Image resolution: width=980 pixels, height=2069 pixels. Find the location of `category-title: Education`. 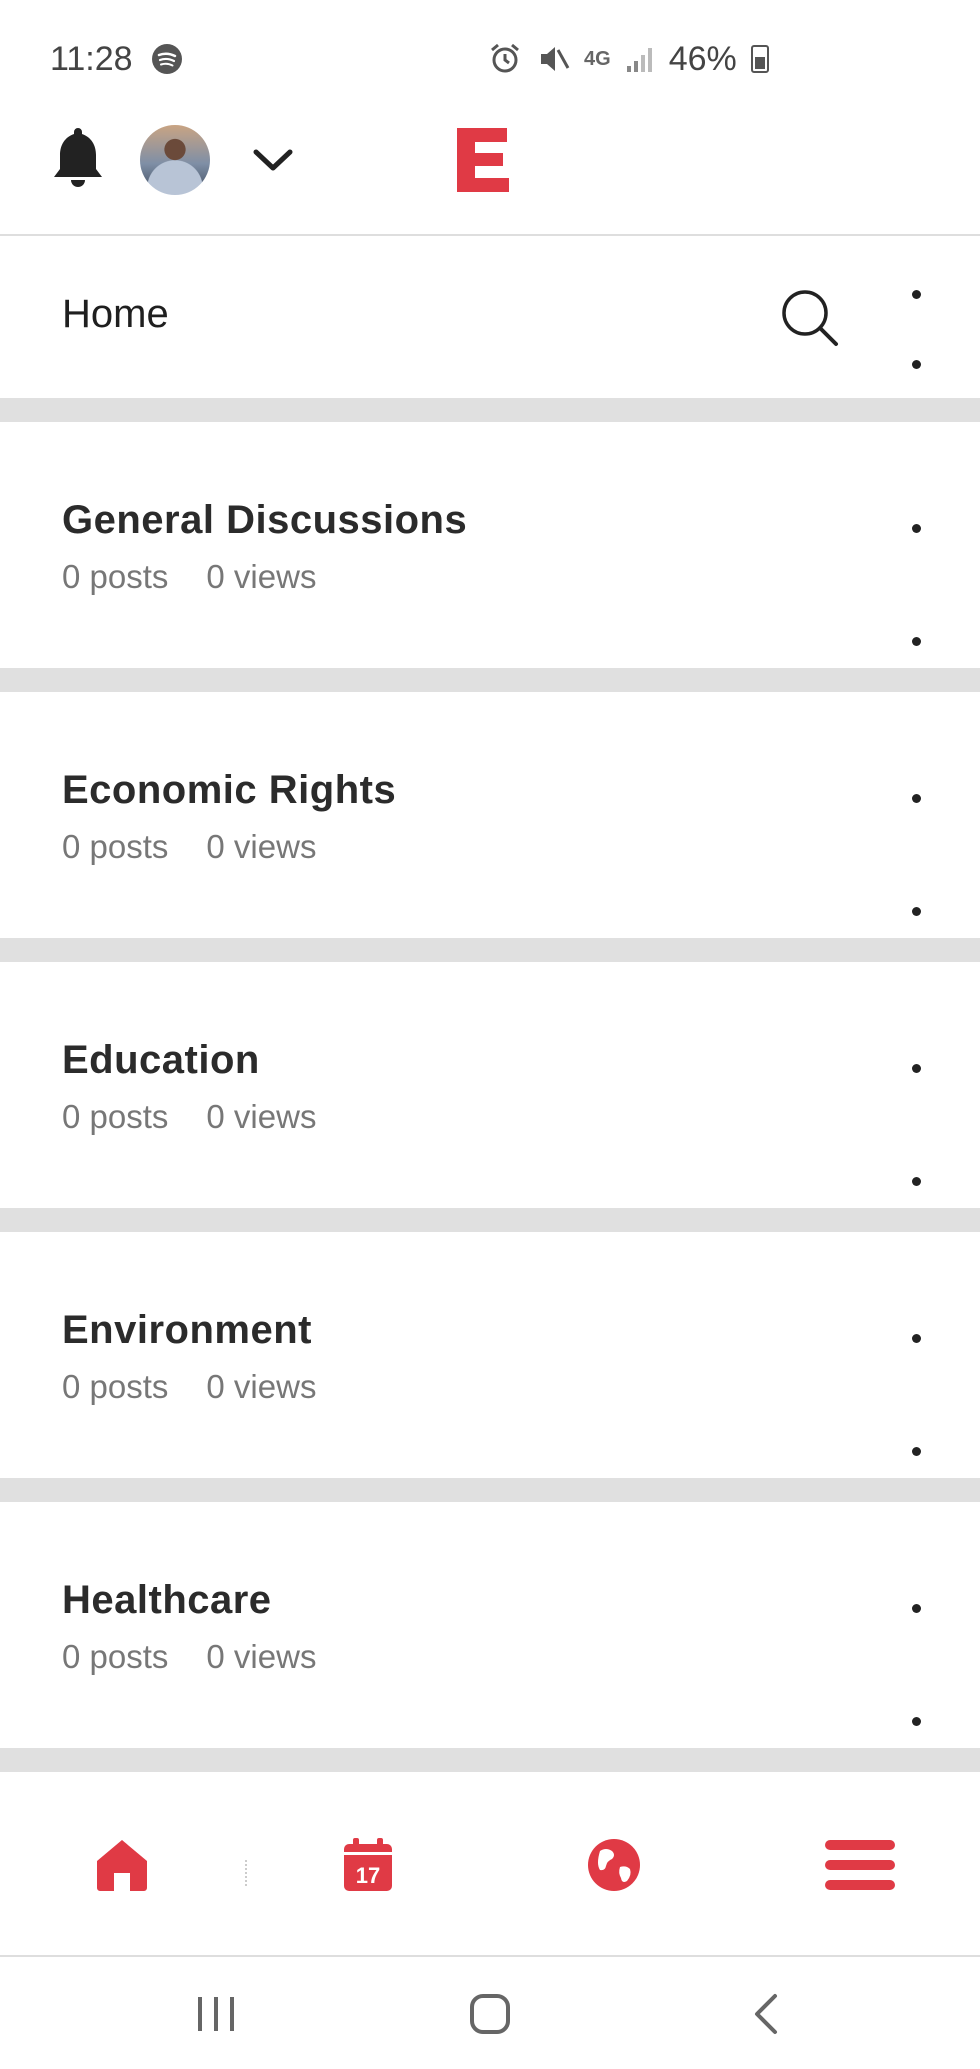

category-title: Education is located at coordinates (161, 1060).